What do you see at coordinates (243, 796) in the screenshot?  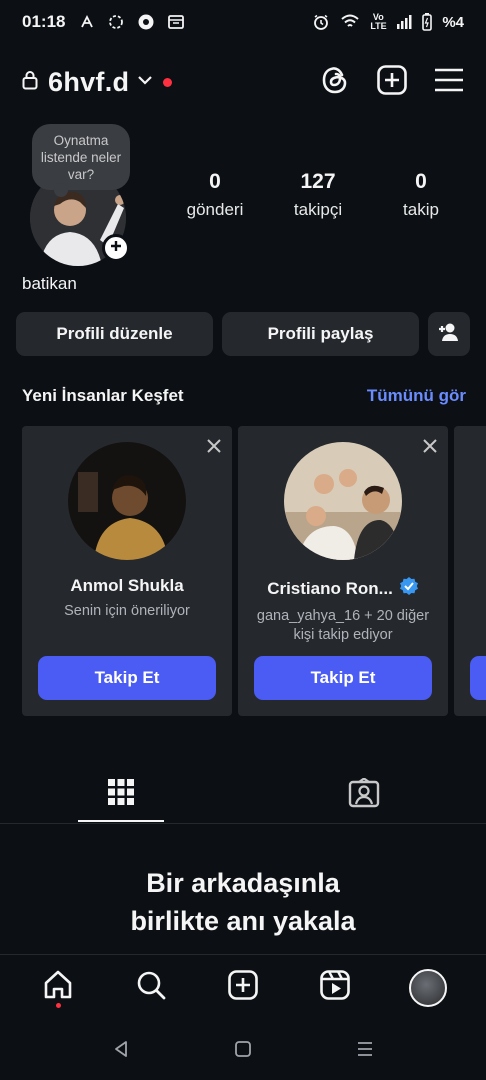 I see `profile-tabs` at bounding box center [243, 796].